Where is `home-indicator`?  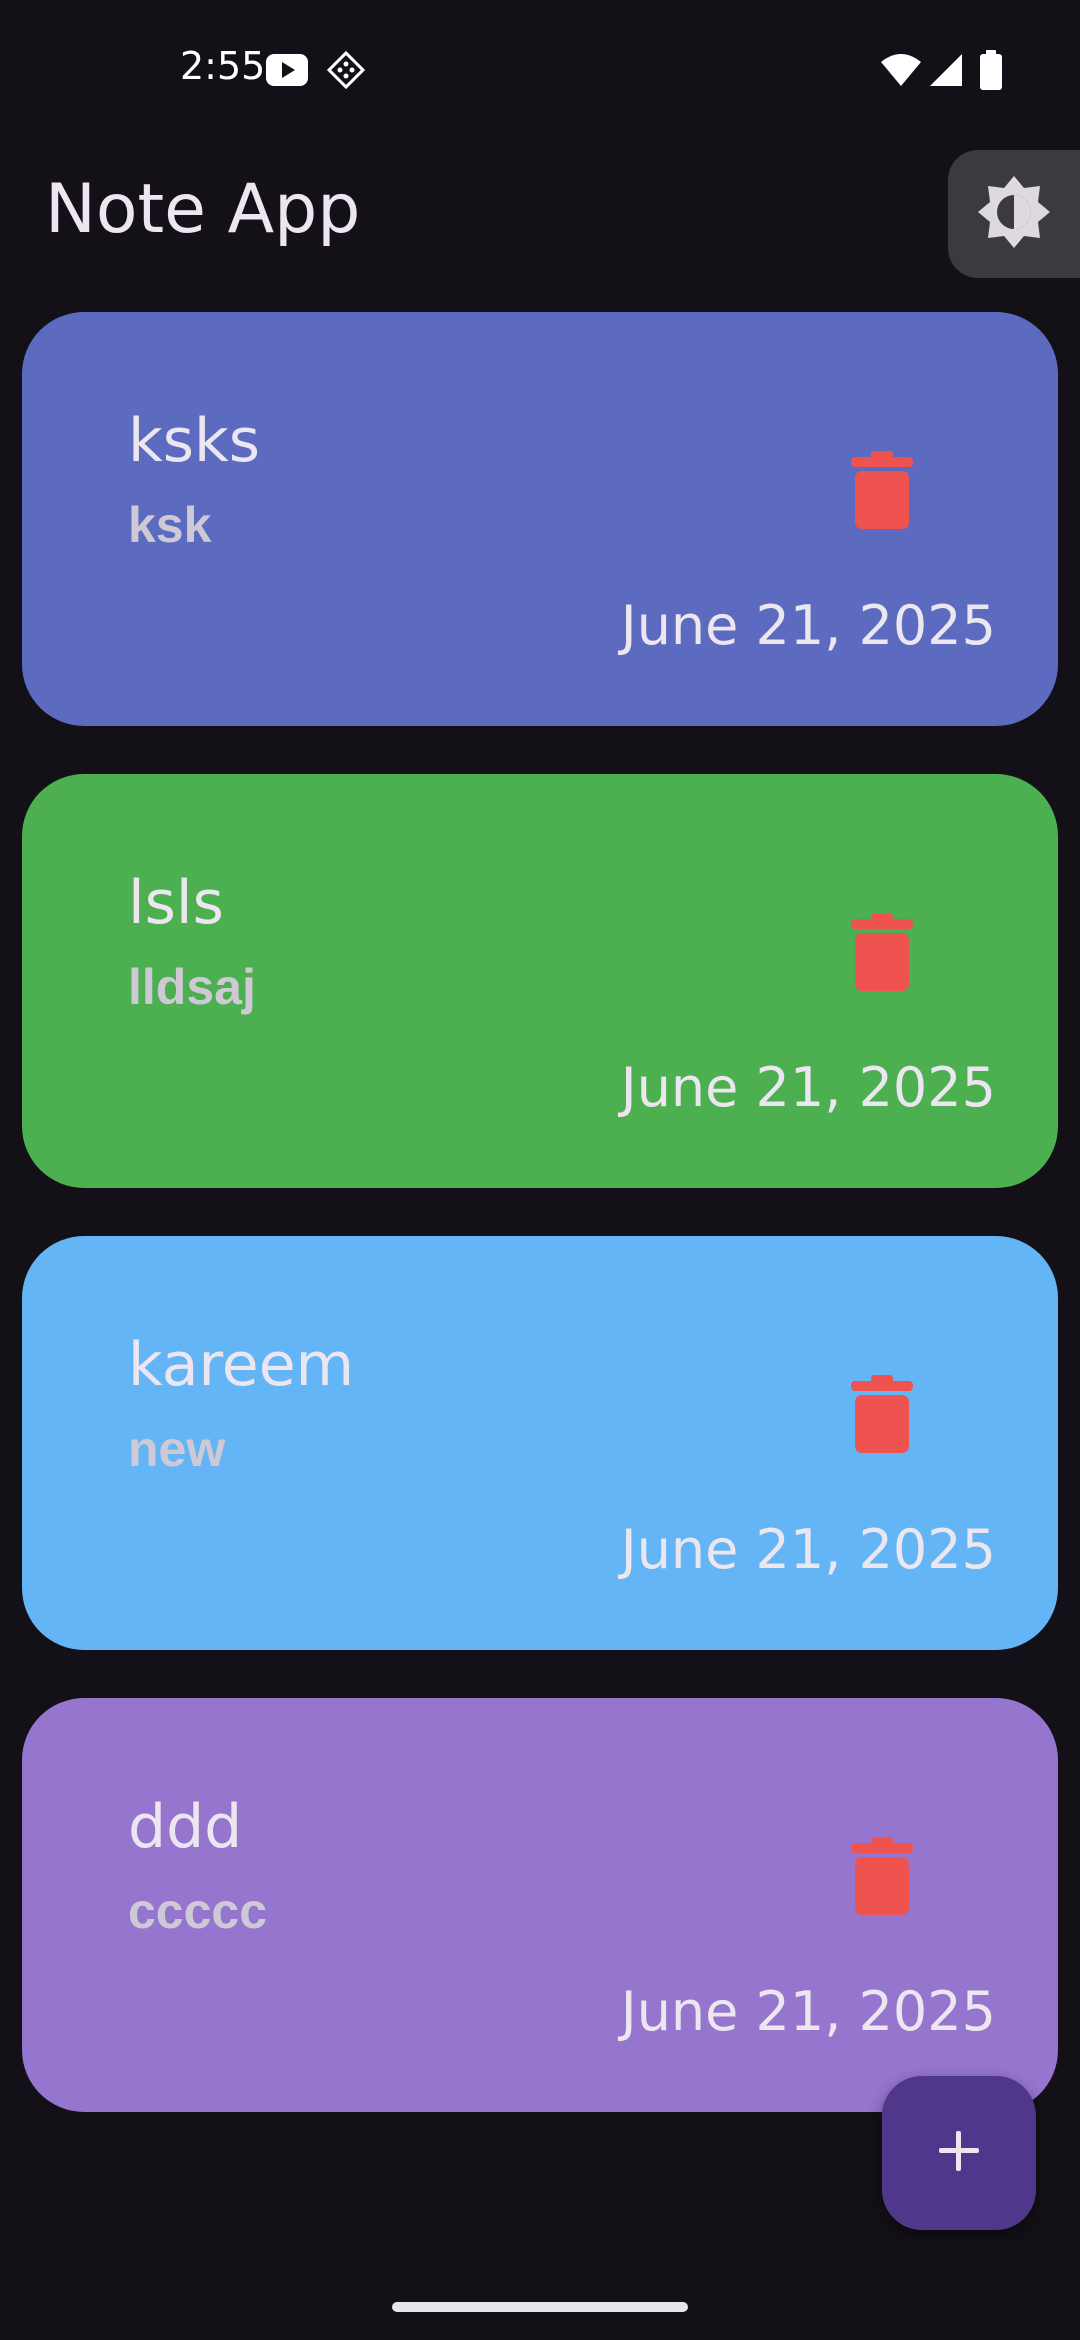 home-indicator is located at coordinates (540, 2307).